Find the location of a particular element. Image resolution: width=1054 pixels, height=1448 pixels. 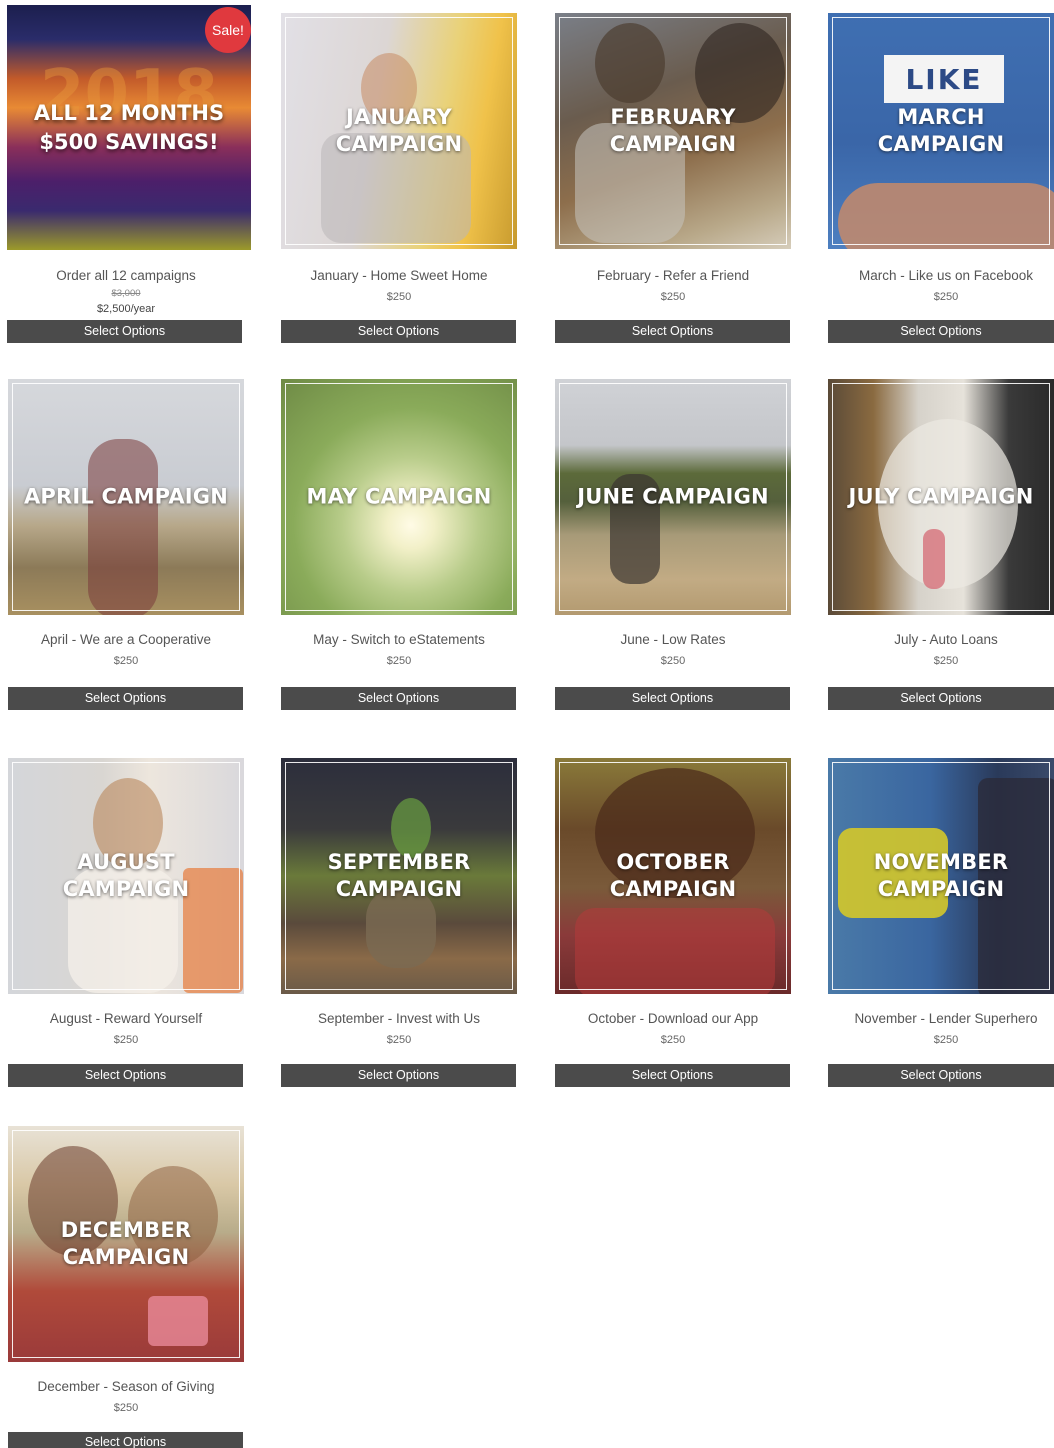

product-price: $2,500/year is located at coordinates (126, 309).